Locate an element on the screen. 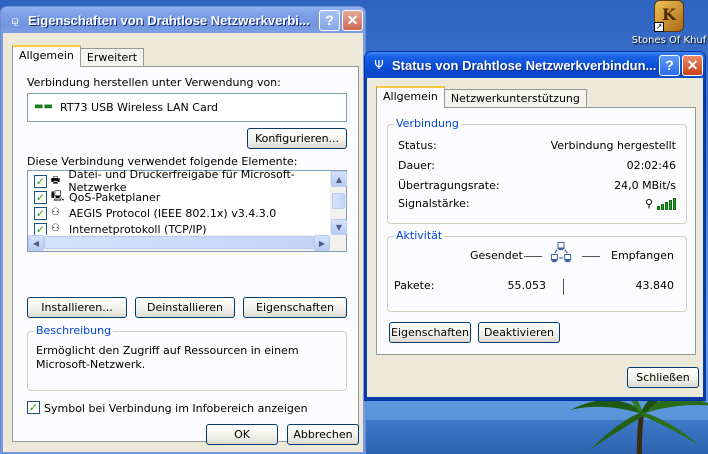 This screenshot has height=454, width=708. game-icon: K ↗ is located at coordinates (669, 16).